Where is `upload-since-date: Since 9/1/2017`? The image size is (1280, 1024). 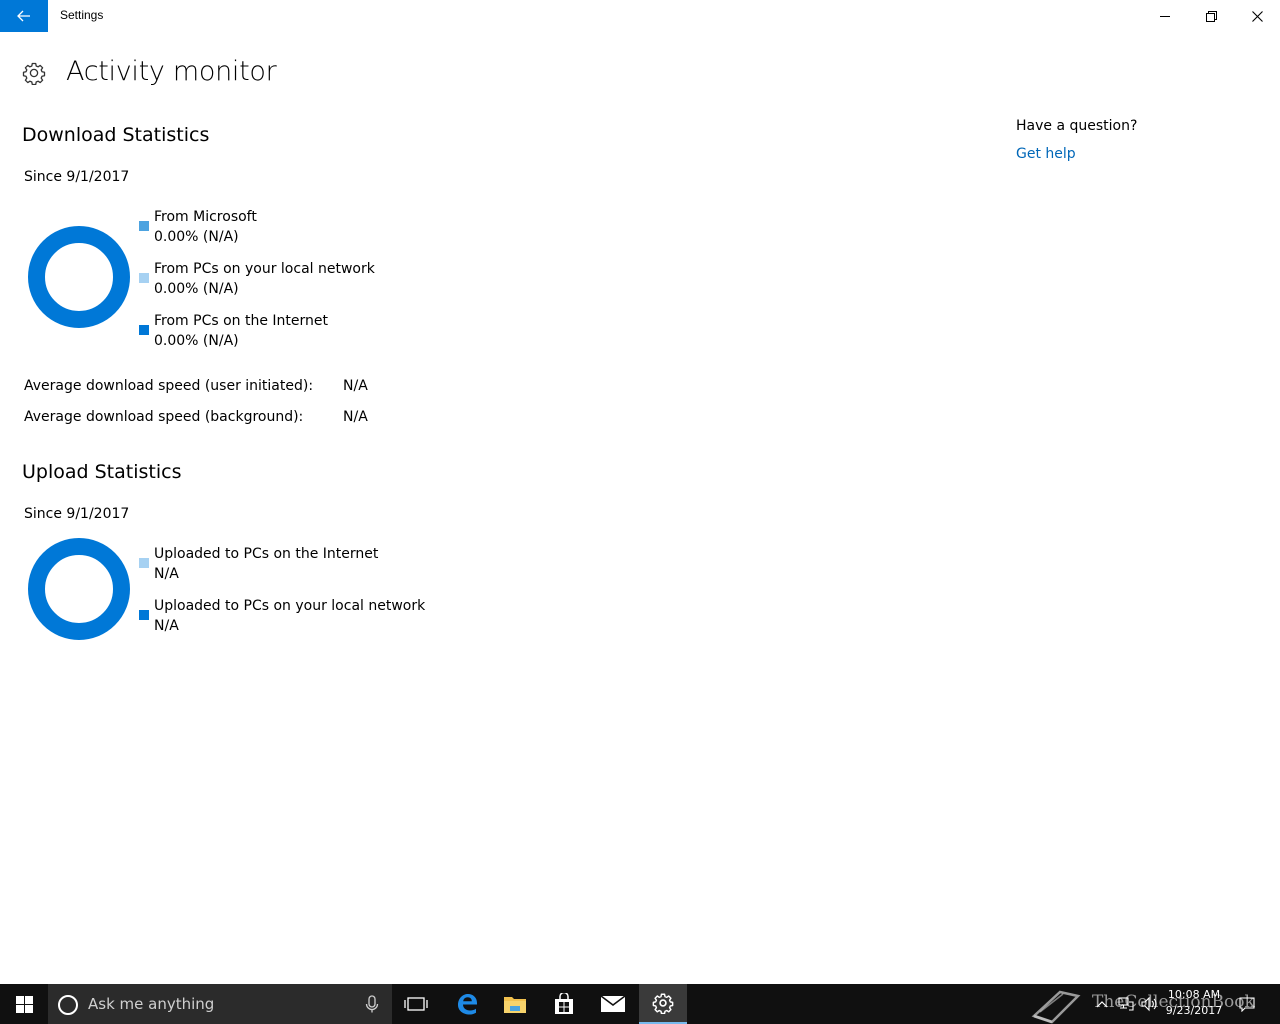
upload-since-date: Since 9/1/2017 is located at coordinates (77, 514).